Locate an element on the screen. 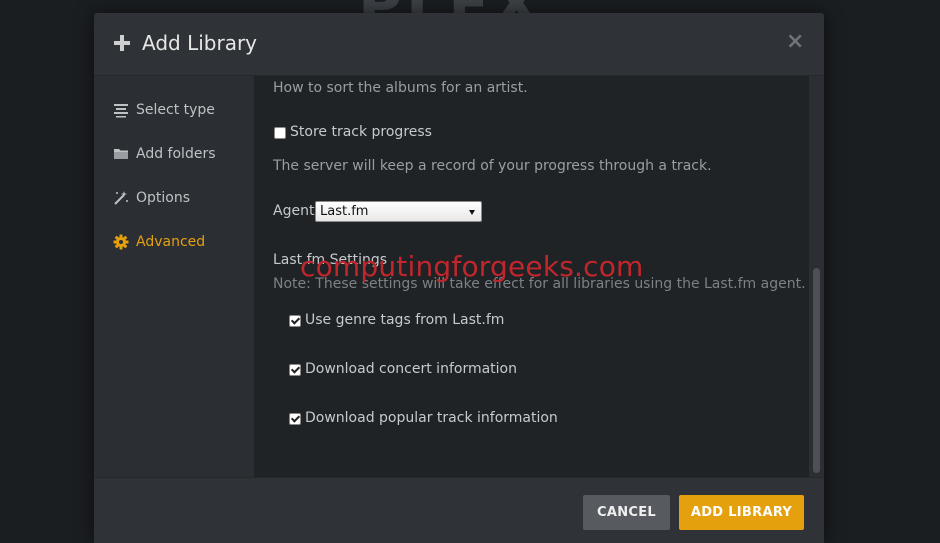 The width and height of the screenshot is (940, 543). sidebar-item-label: Add folders is located at coordinates (176, 154).